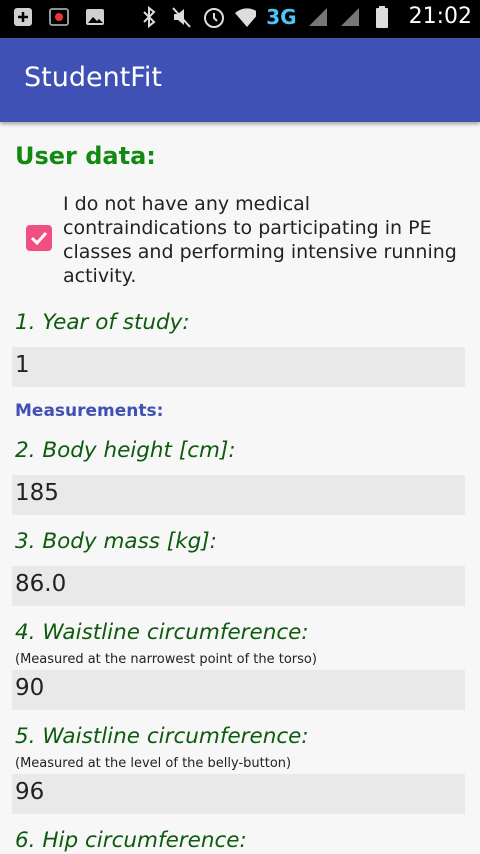 The height and width of the screenshot is (854, 480). What do you see at coordinates (440, 16) in the screenshot?
I see `status-time: 21:02` at bounding box center [440, 16].